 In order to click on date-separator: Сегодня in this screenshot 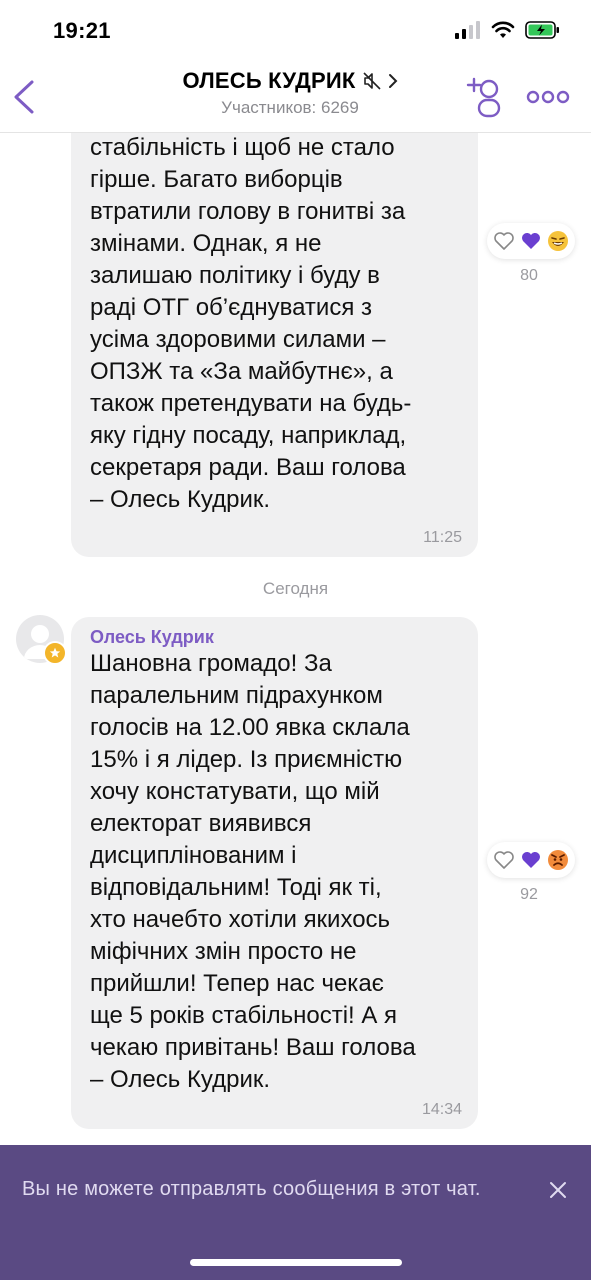, I will do `click(295, 588)`.